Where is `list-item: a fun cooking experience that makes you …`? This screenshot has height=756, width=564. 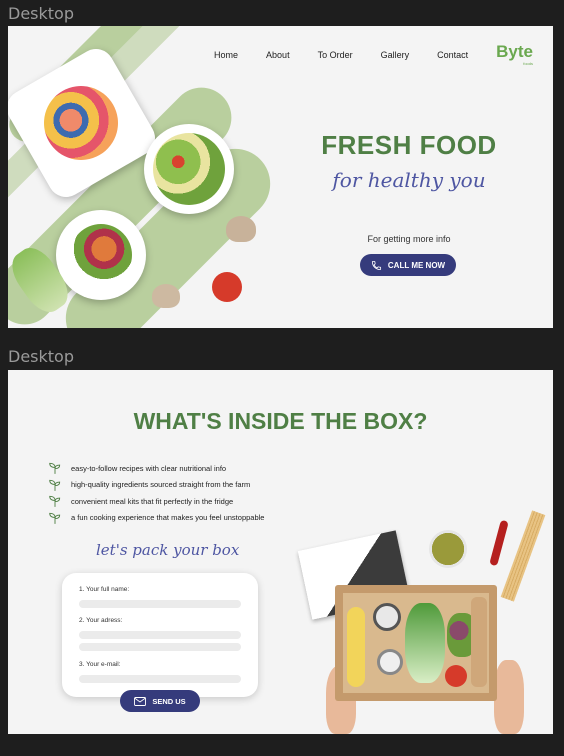 list-item: a fun cooking experience that makes you … is located at coordinates (156, 518).